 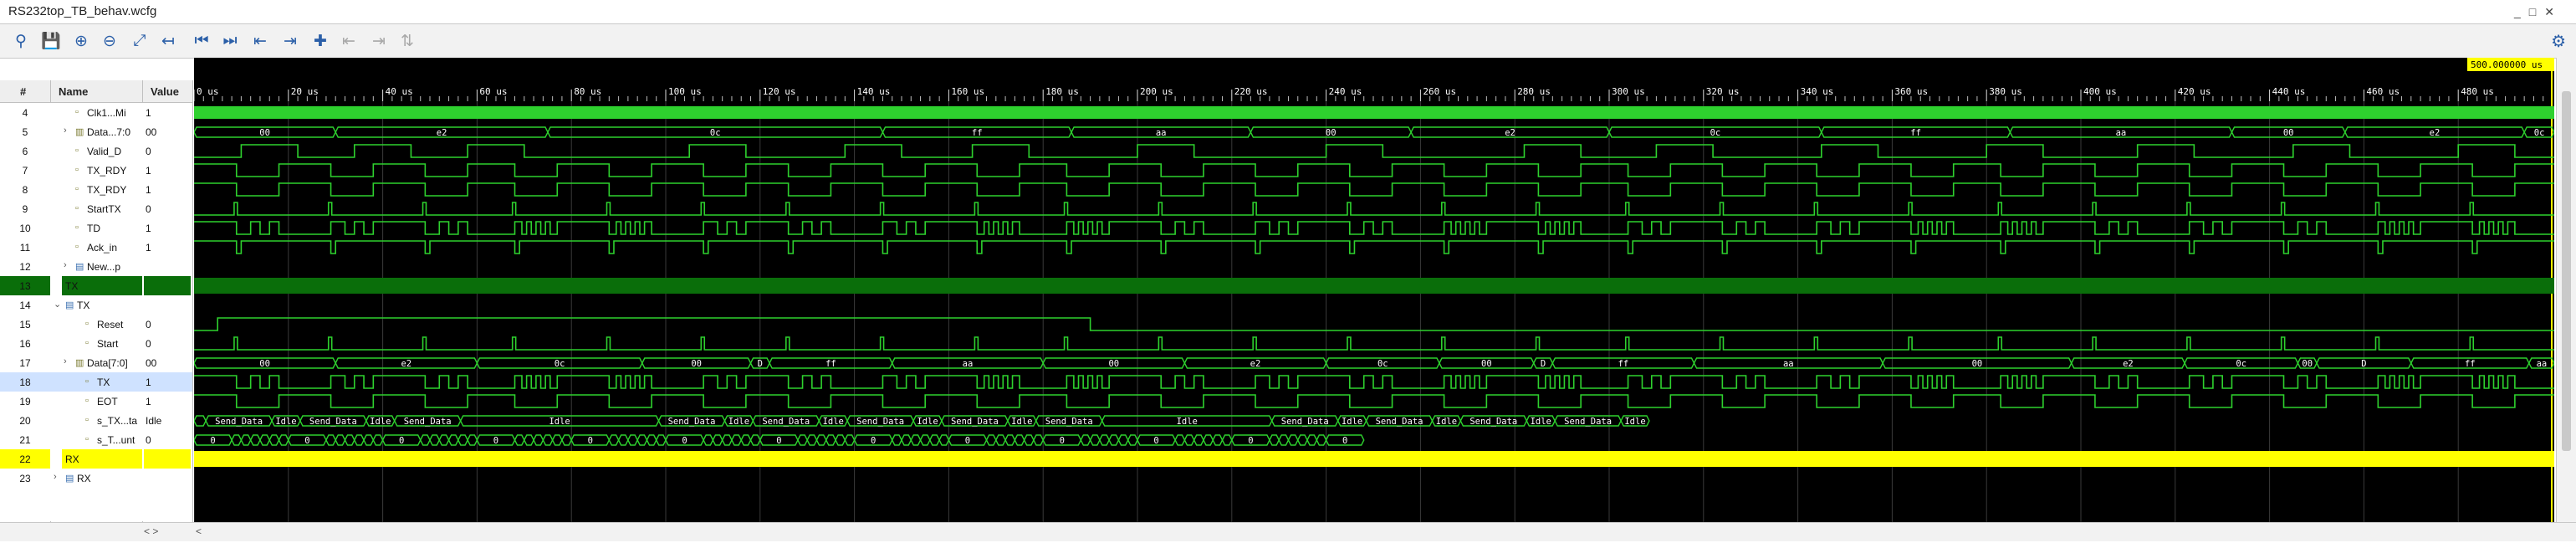 I want to click on signal-row: 9 ▫ StartTX 0, so click(x=96, y=208).